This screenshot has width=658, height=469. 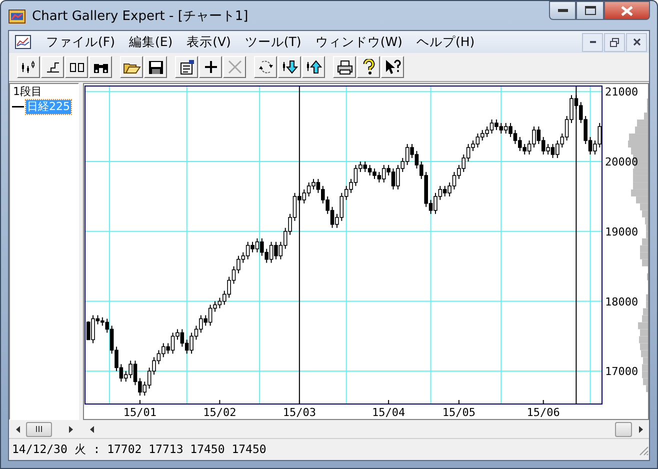 What do you see at coordinates (389, 412) in the screenshot?
I see `axis-label: 15/04` at bounding box center [389, 412].